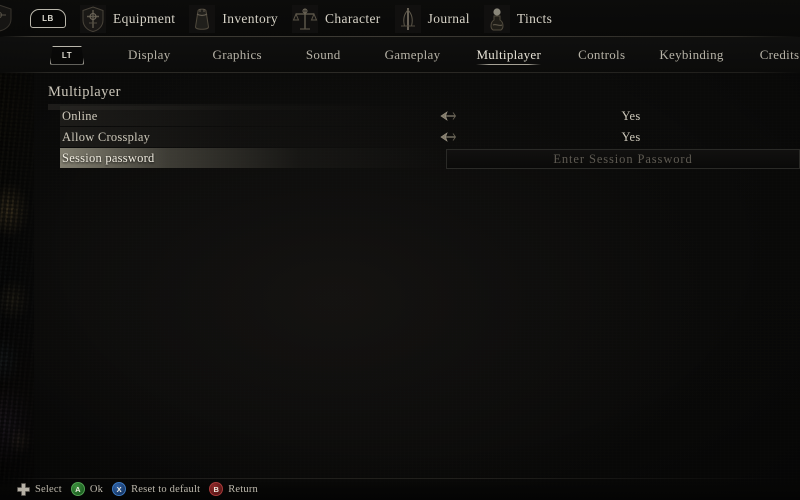 The image size is (800, 500). What do you see at coordinates (323, 55) in the screenshot?
I see `tab-sound: Sound` at bounding box center [323, 55].